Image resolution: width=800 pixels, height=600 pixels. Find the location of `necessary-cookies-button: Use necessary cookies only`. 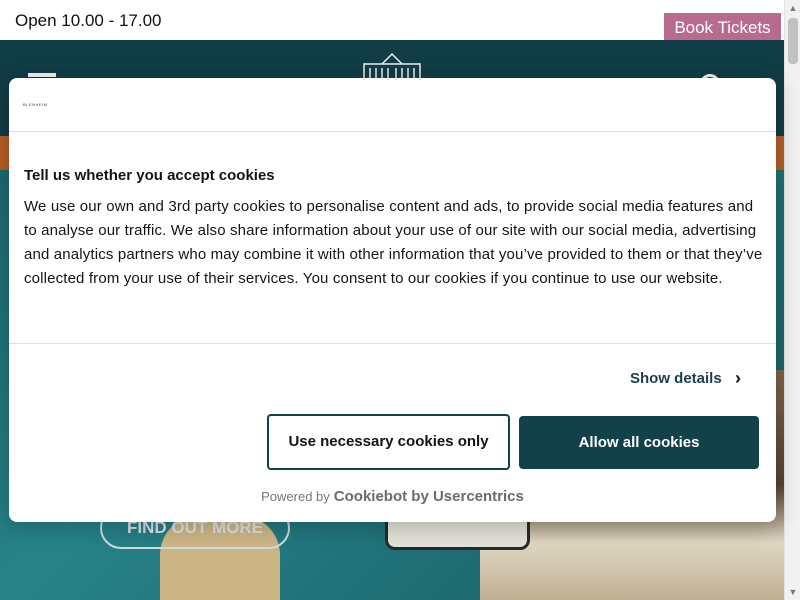

necessary-cookies-button: Use necessary cookies only is located at coordinates (388, 442).